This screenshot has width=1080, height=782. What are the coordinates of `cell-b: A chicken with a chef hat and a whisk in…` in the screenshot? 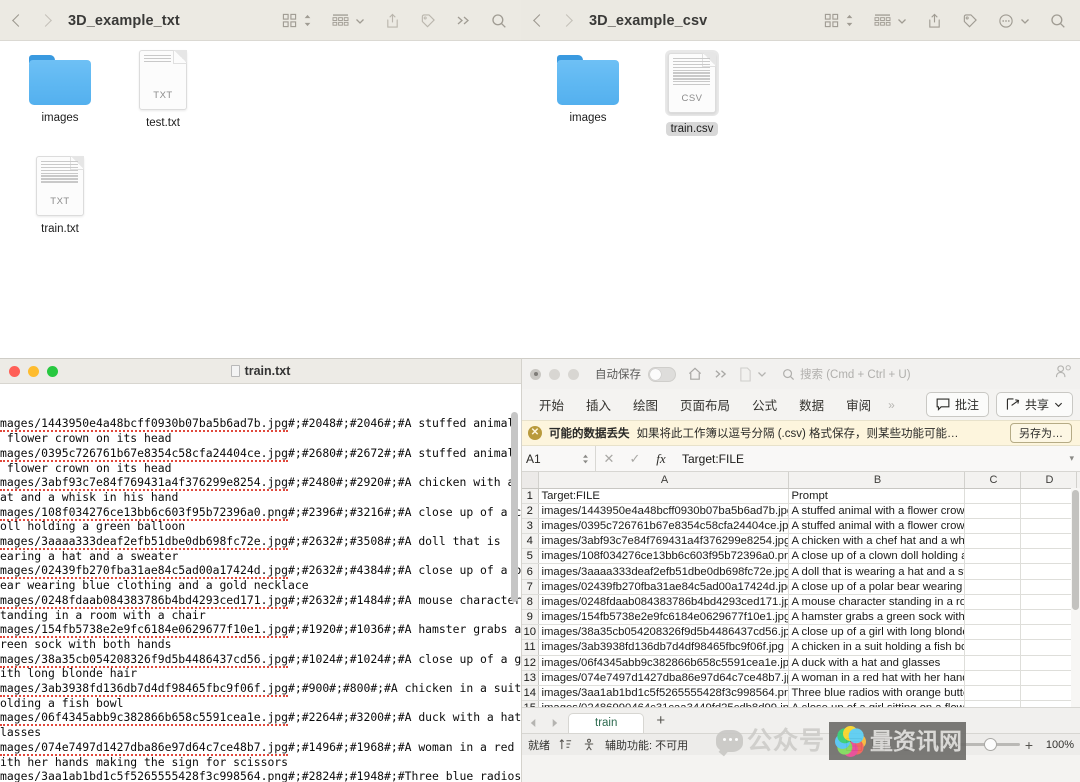 It's located at (876, 541).